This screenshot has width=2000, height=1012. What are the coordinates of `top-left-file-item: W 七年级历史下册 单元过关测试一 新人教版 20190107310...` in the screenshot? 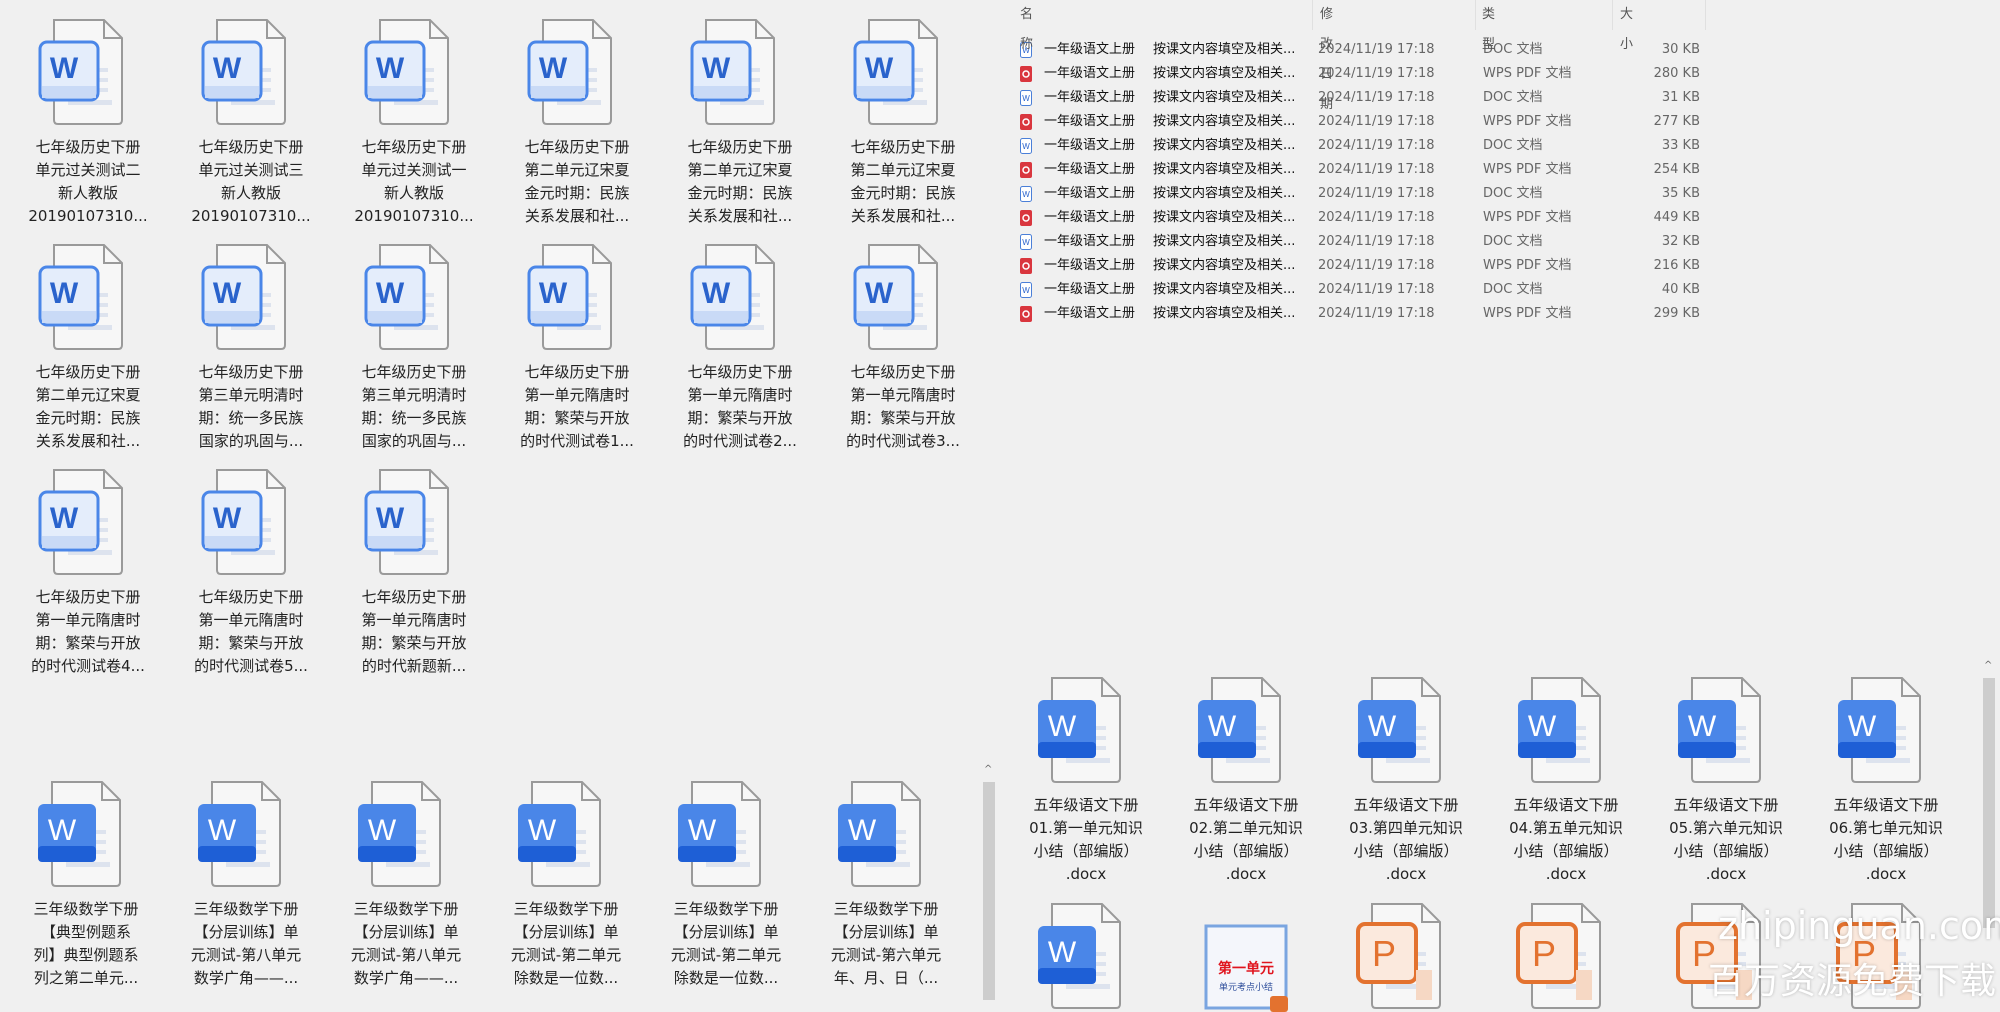 It's located at (414, 122).